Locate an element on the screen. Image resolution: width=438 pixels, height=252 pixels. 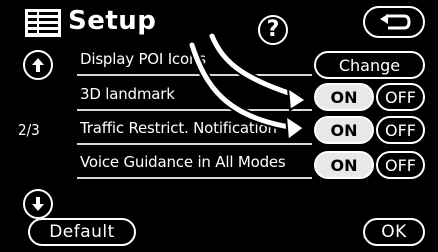
scroll-up-icon is located at coordinates (38, 65).